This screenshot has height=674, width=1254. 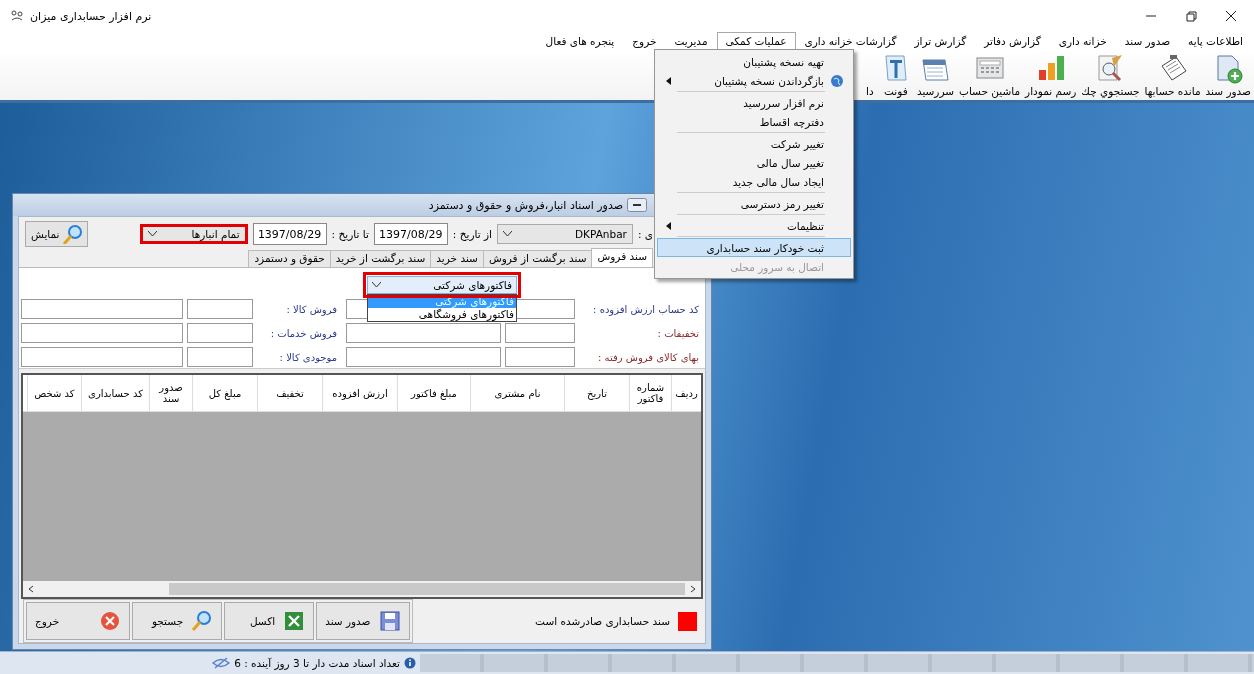 I want to click on action-button: خروج, so click(x=78, y=621).